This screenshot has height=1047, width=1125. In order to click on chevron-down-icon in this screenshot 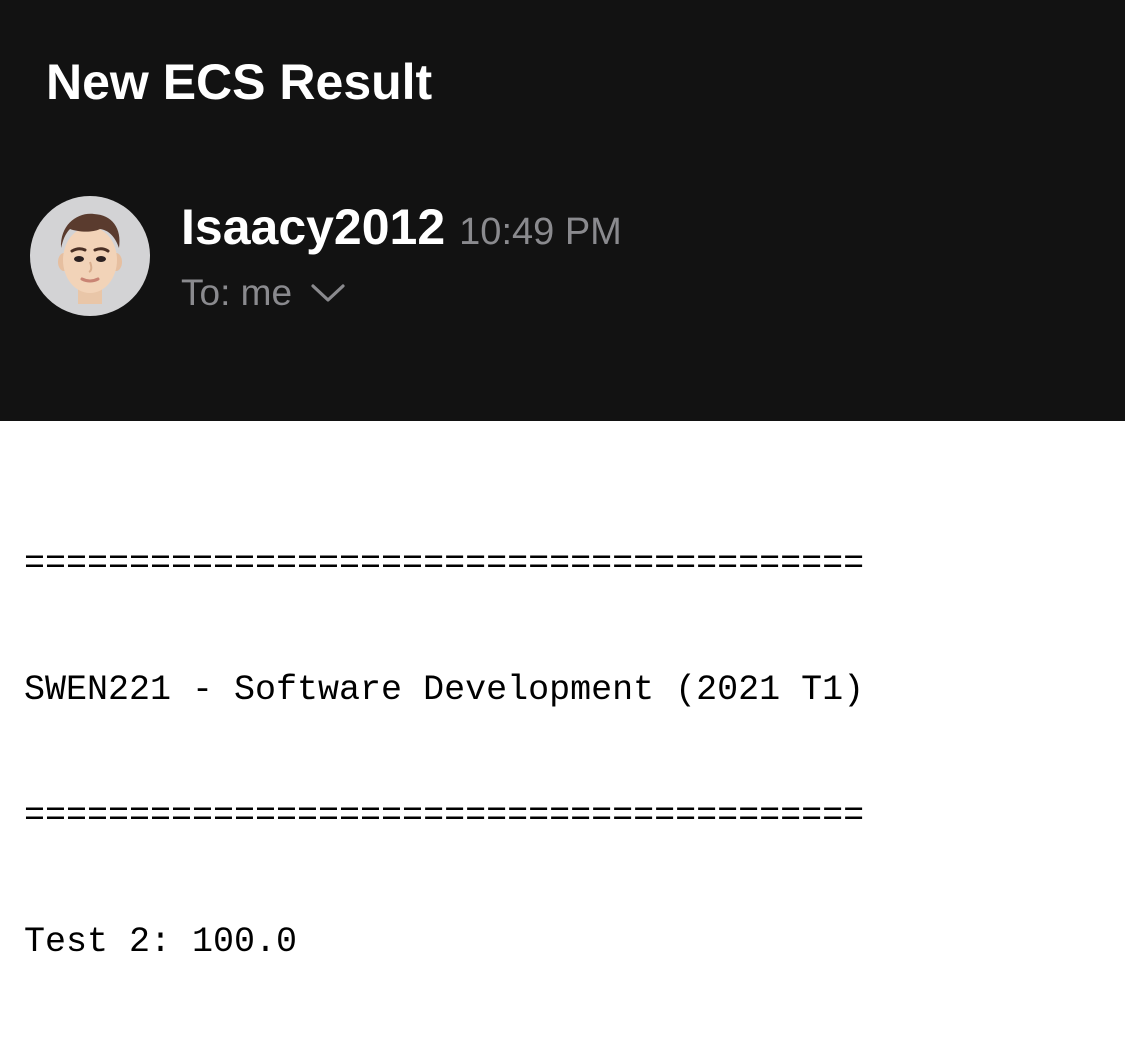, I will do `click(328, 293)`.